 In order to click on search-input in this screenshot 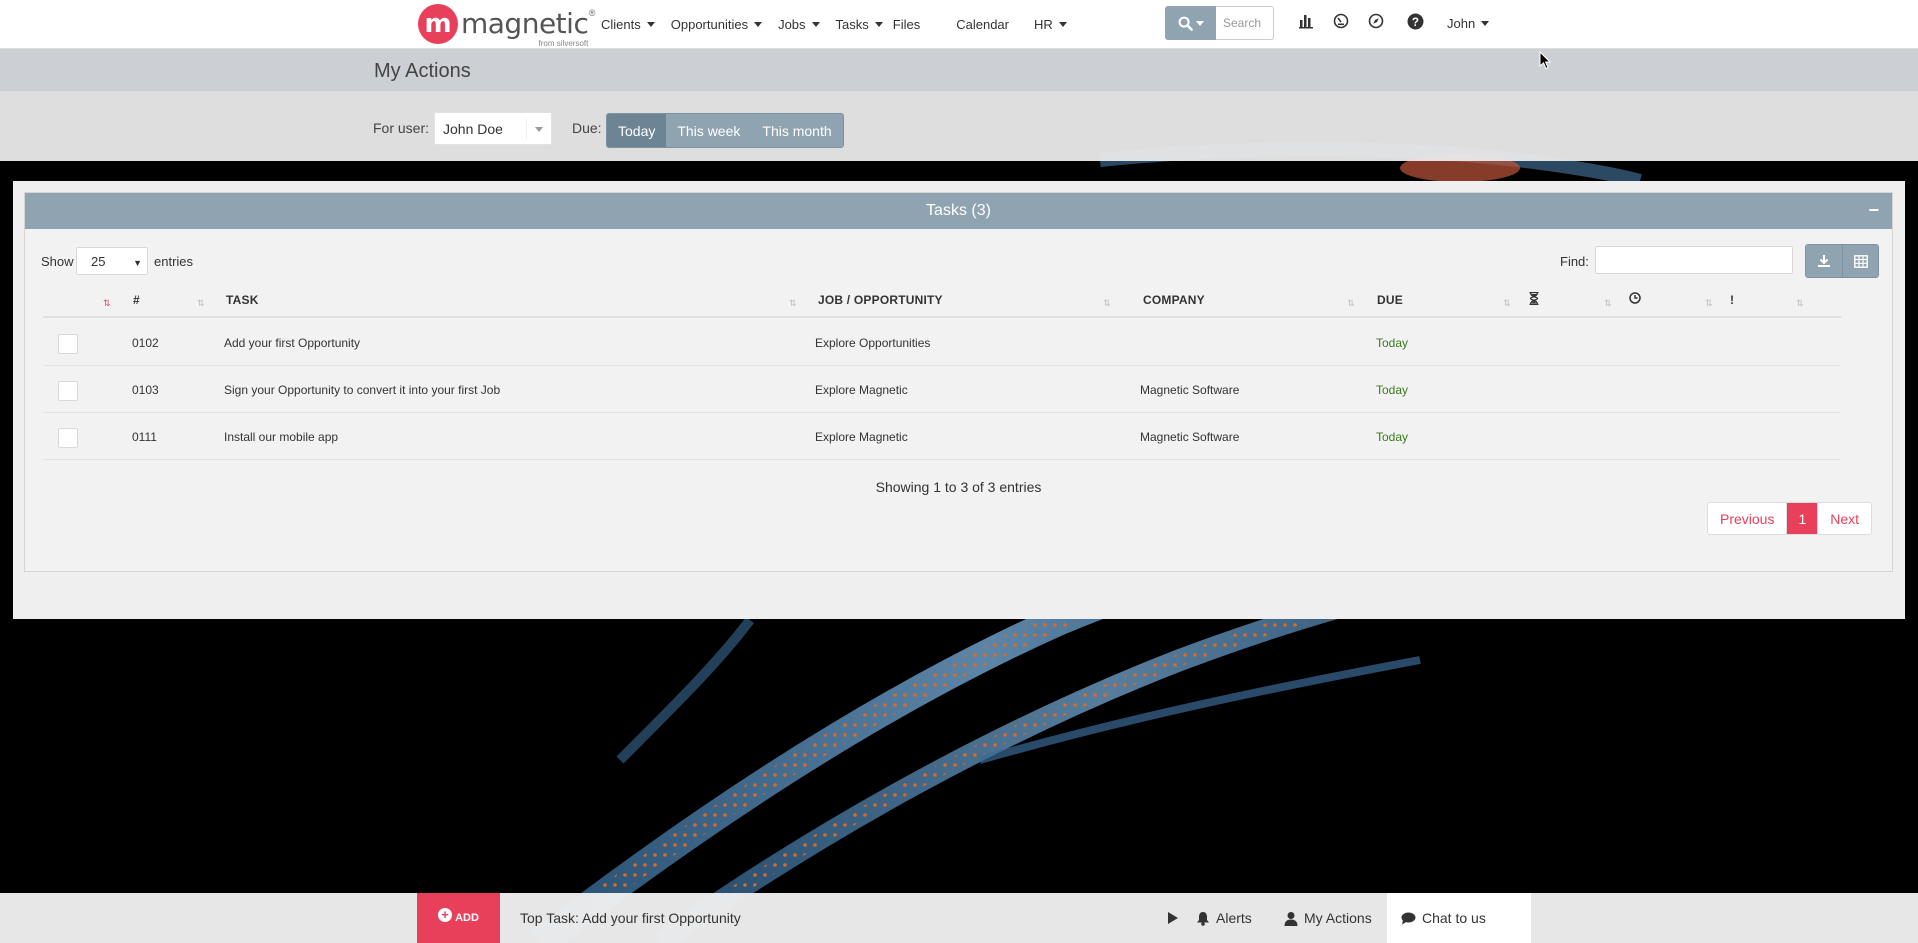, I will do `click(1245, 23)`.